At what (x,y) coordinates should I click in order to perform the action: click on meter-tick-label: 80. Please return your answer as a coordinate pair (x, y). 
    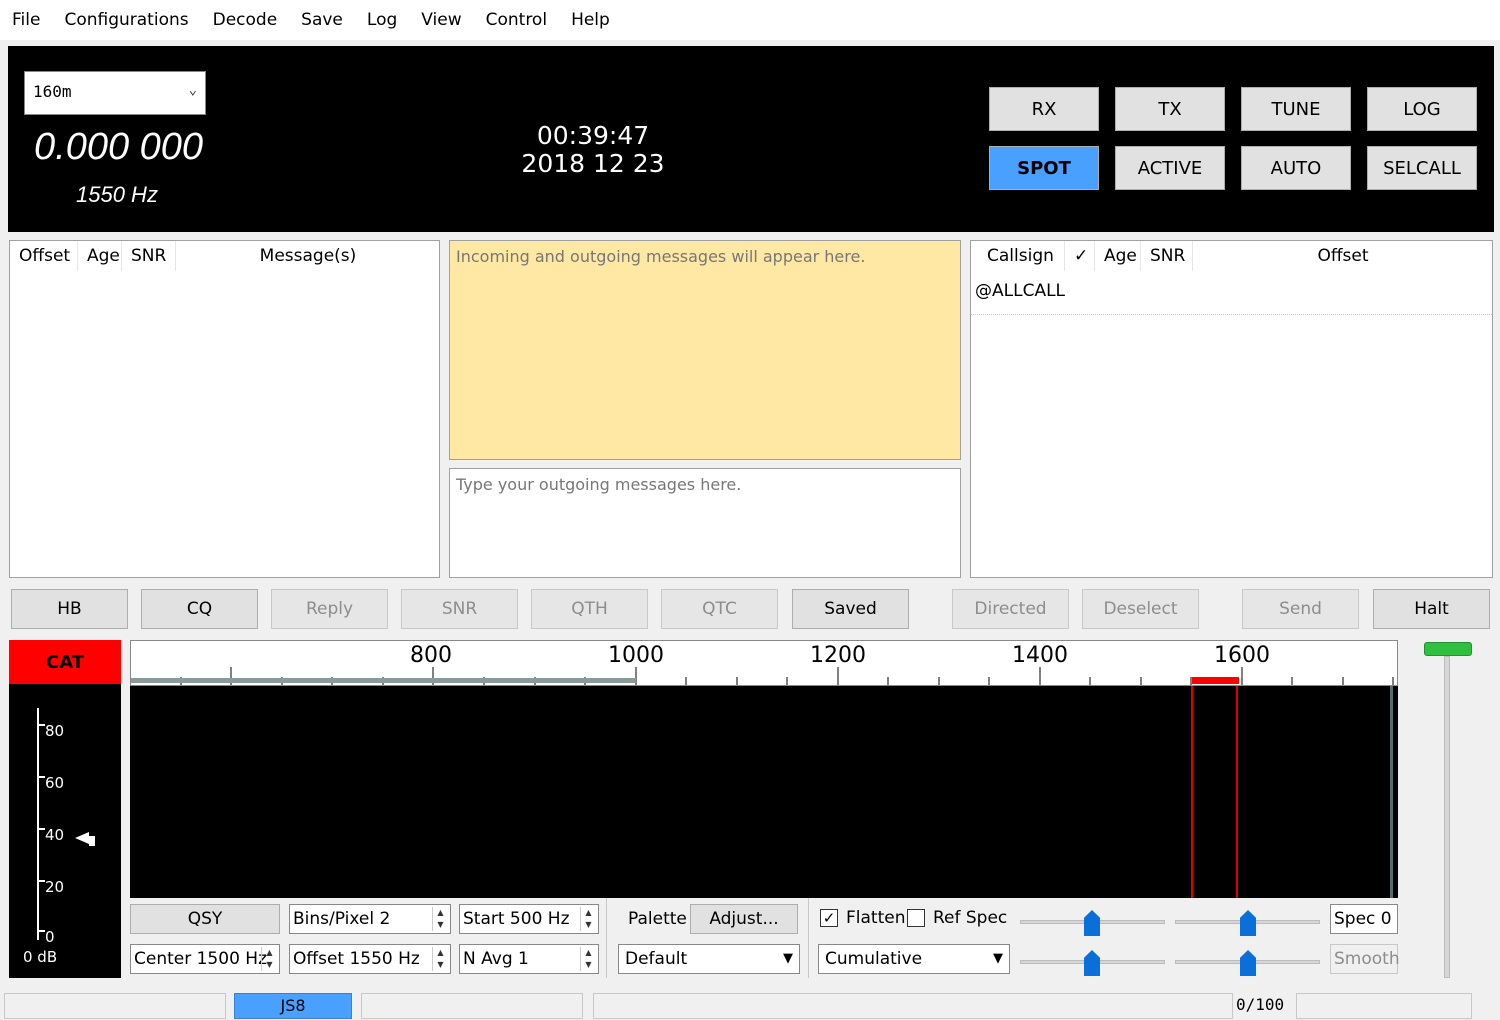
    Looking at the image, I should click on (55, 731).